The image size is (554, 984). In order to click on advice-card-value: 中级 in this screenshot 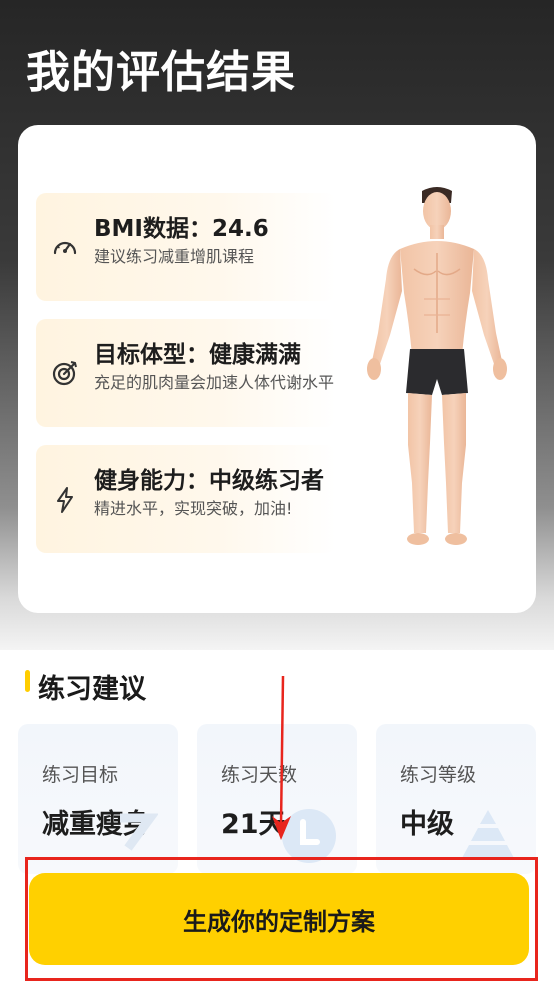, I will do `click(427, 824)`.